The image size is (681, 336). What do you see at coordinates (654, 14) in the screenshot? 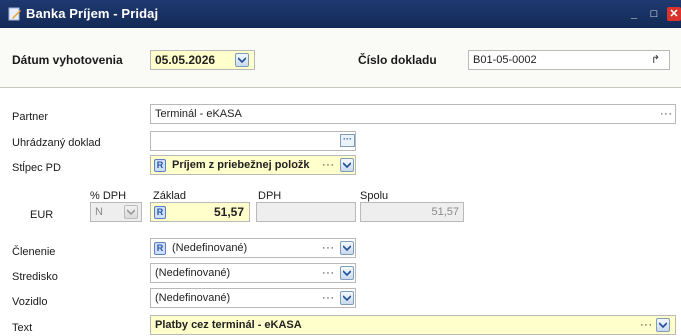
I see `maximize-button: □` at bounding box center [654, 14].